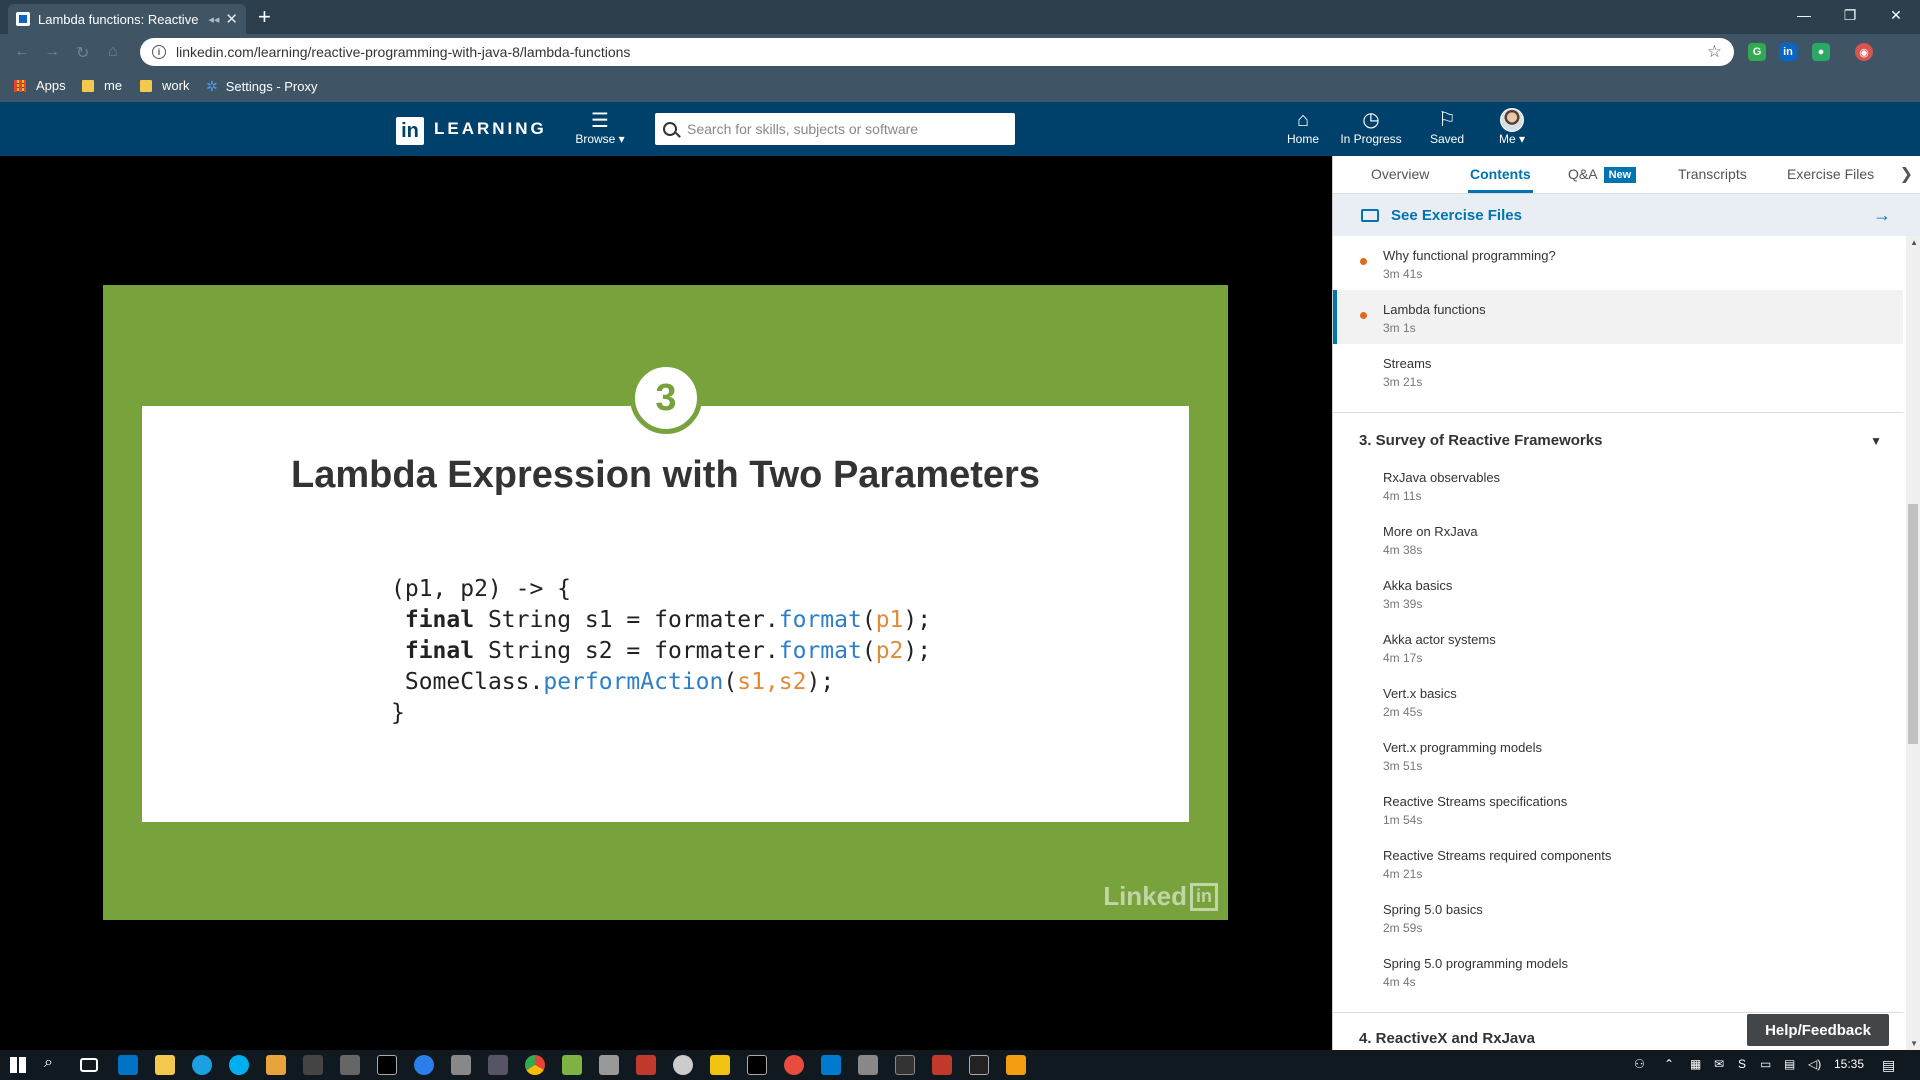 This screenshot has width=1920, height=1080. What do you see at coordinates (164, 85) in the screenshot?
I see `bookmark-work: work` at bounding box center [164, 85].